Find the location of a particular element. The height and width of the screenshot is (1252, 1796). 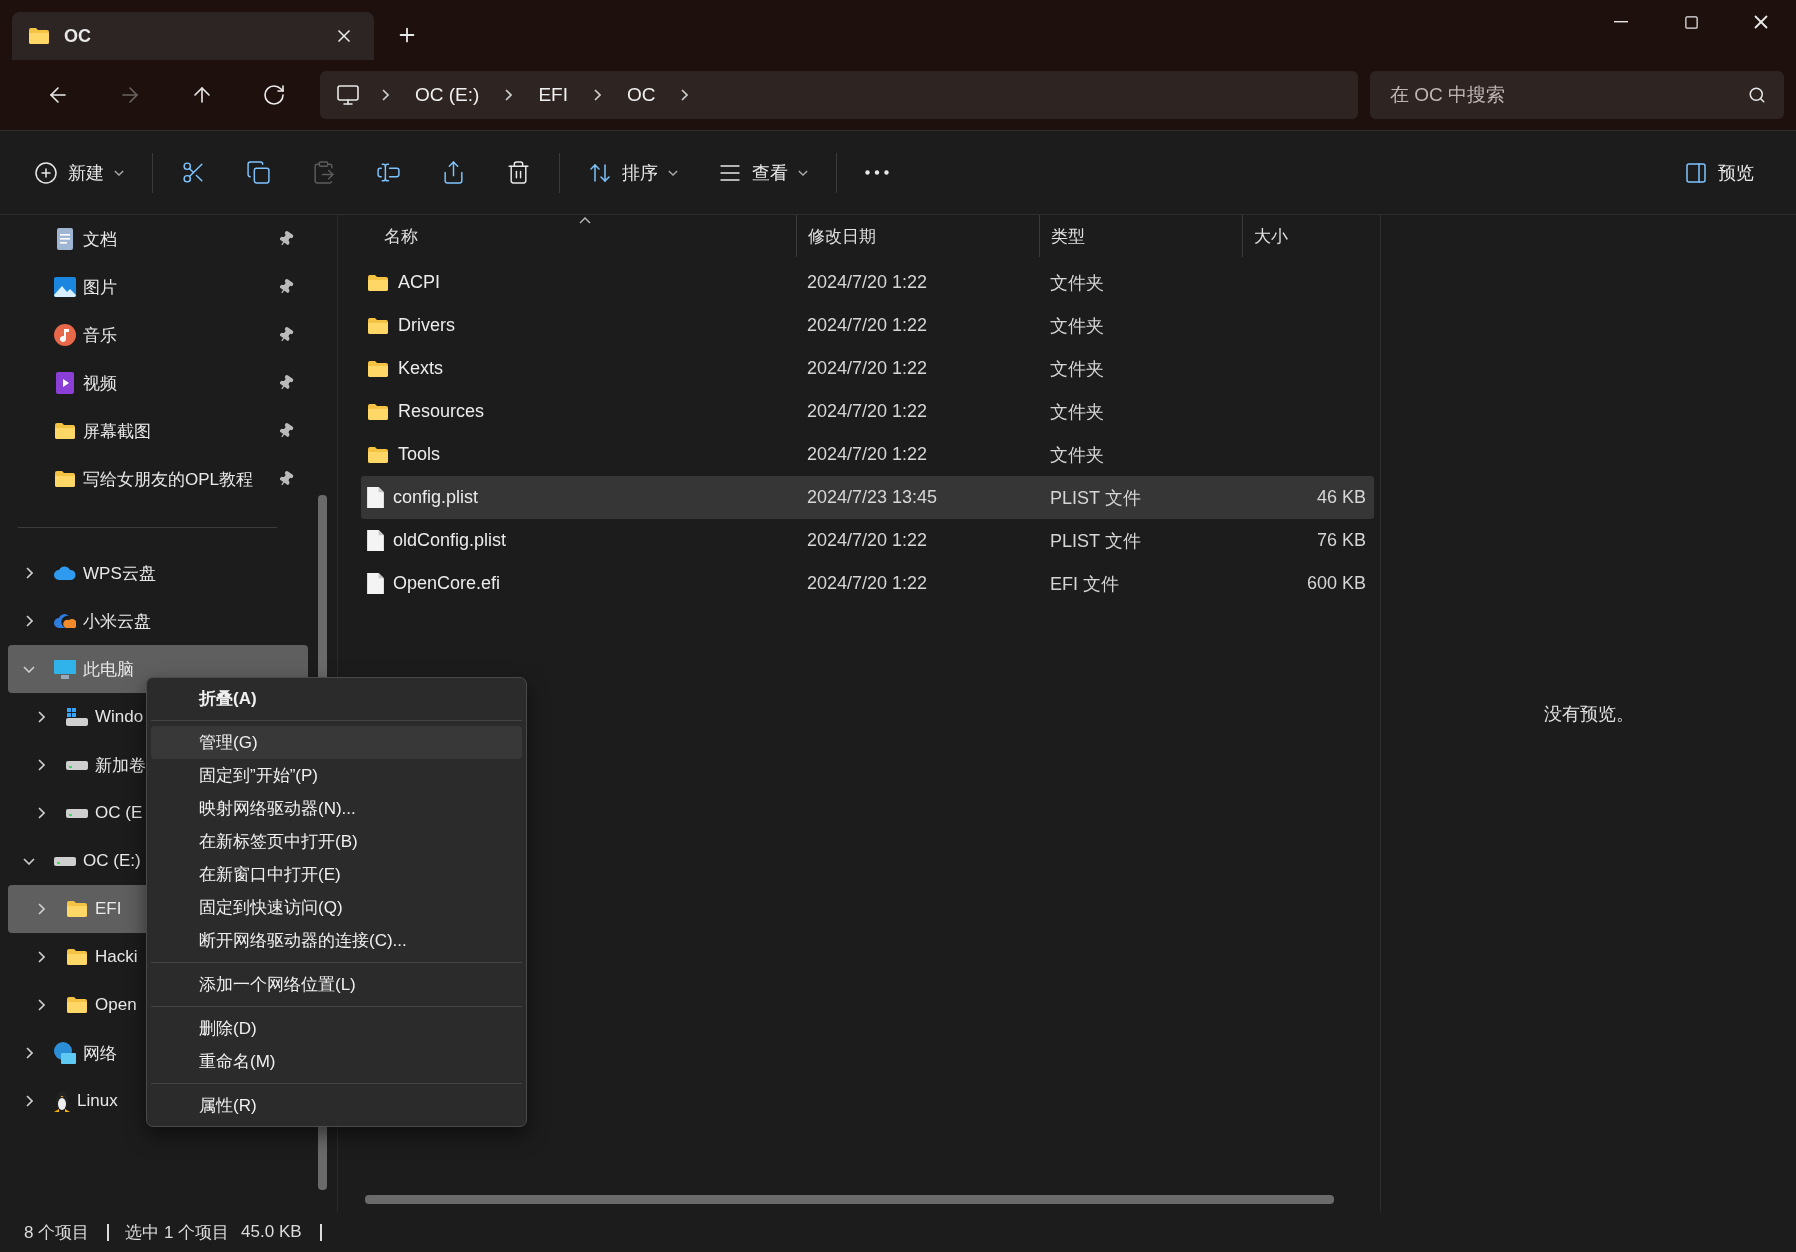

preview-message: 没有预览。 is located at coordinates (1588, 714).